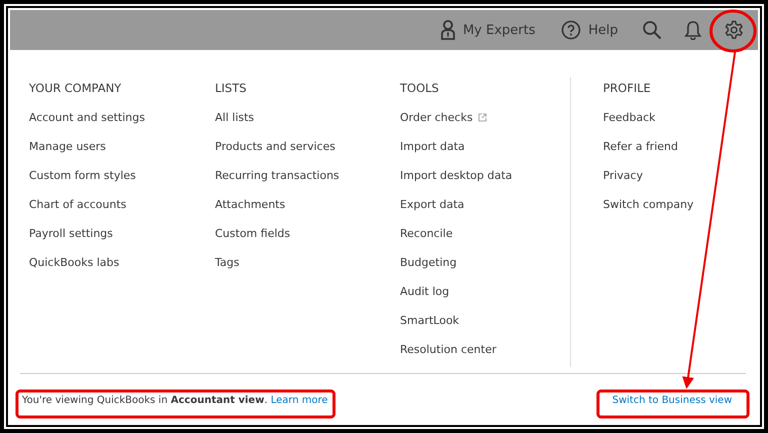  I want to click on settings-icon, so click(734, 30).